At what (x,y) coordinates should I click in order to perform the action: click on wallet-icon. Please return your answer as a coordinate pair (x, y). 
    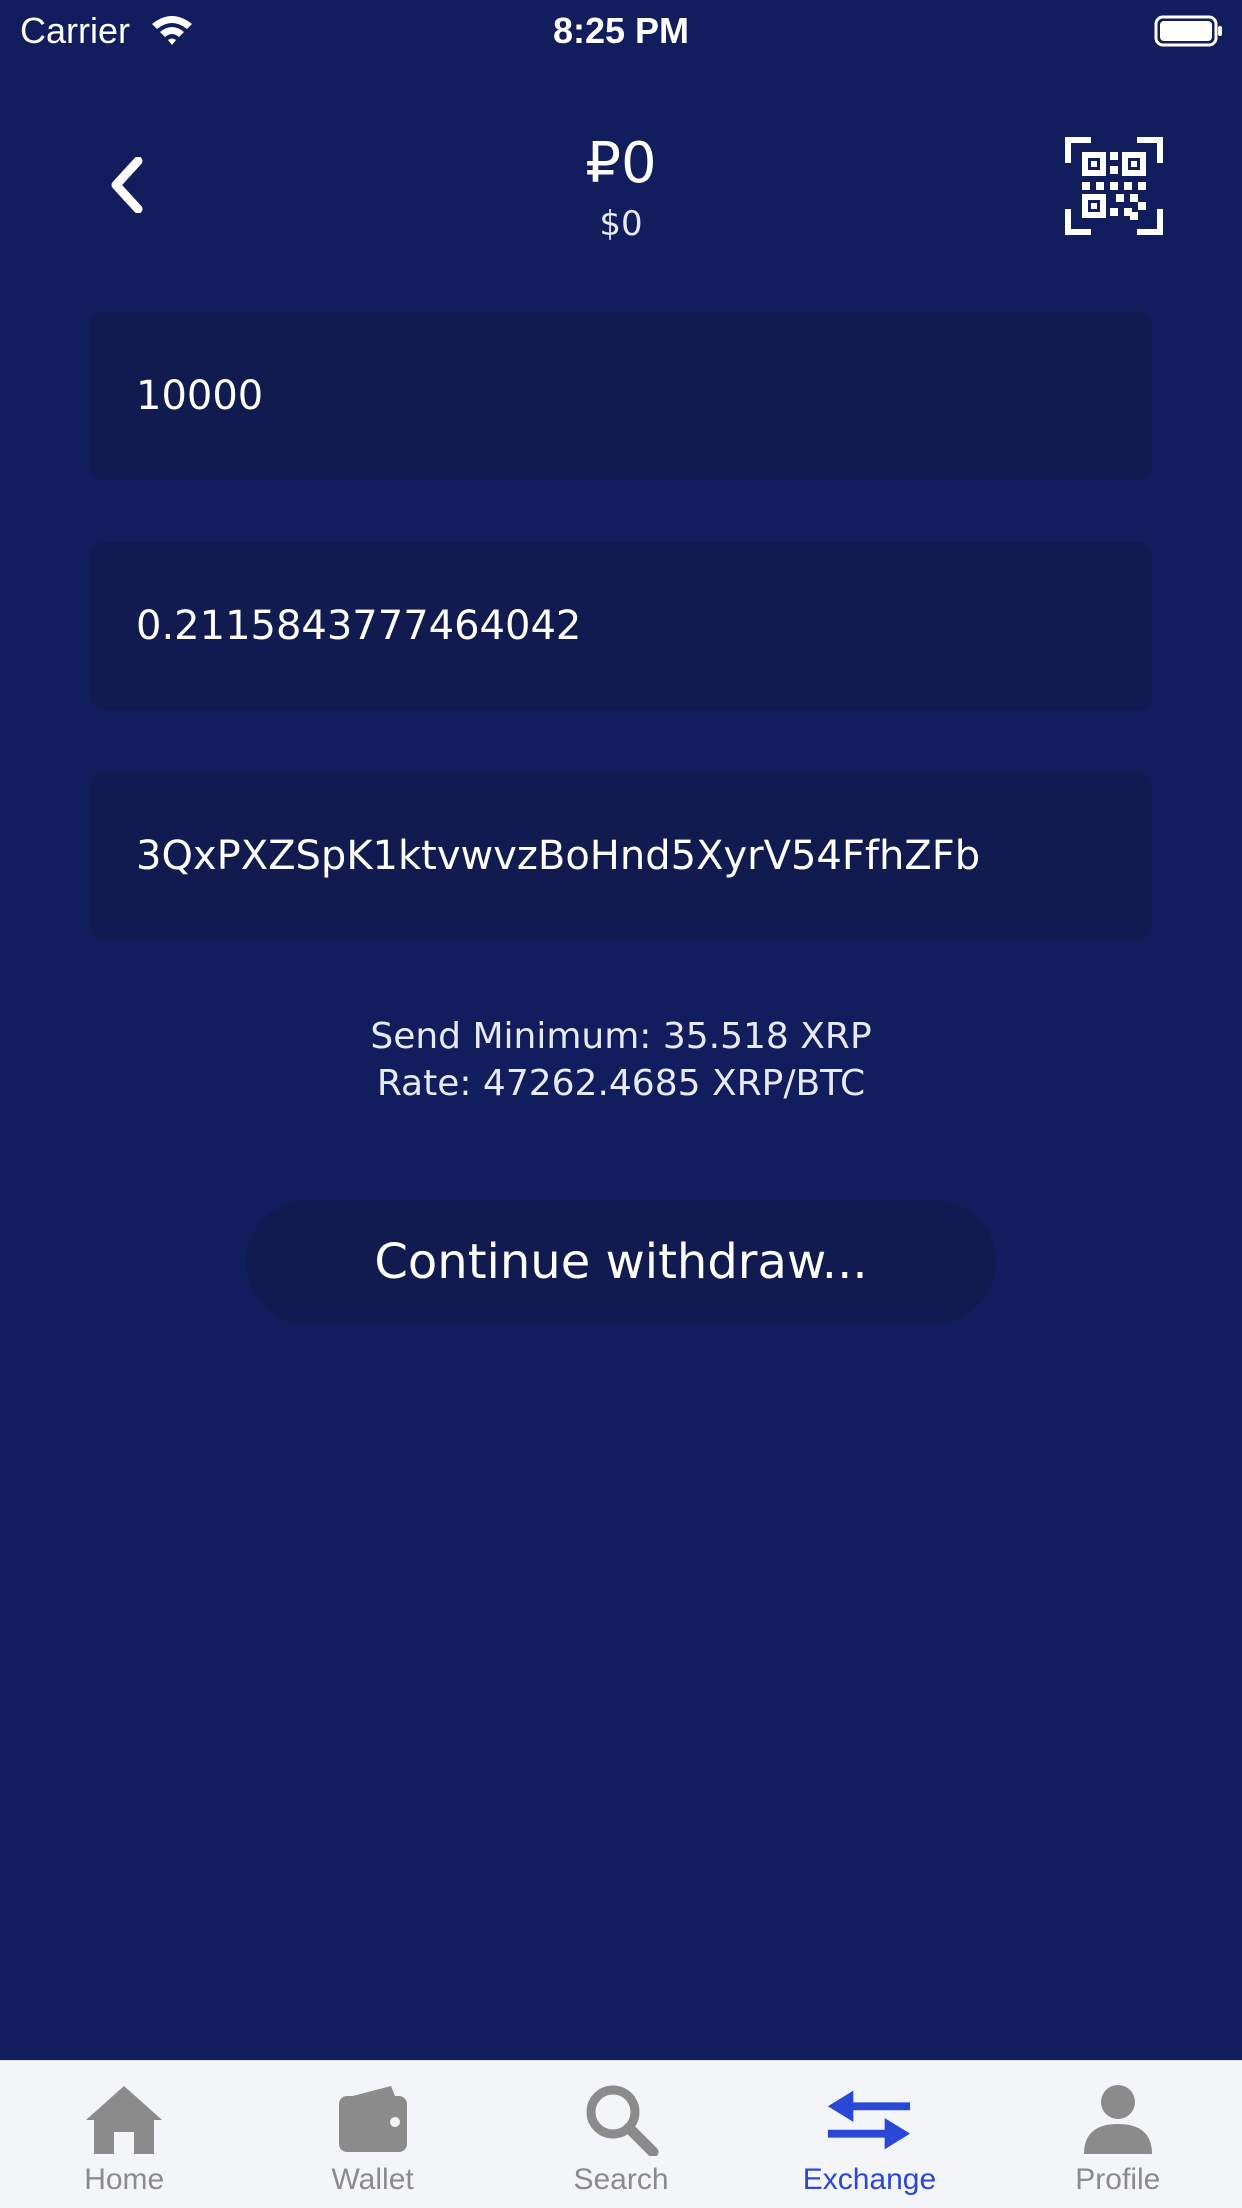
    Looking at the image, I should click on (372, 2119).